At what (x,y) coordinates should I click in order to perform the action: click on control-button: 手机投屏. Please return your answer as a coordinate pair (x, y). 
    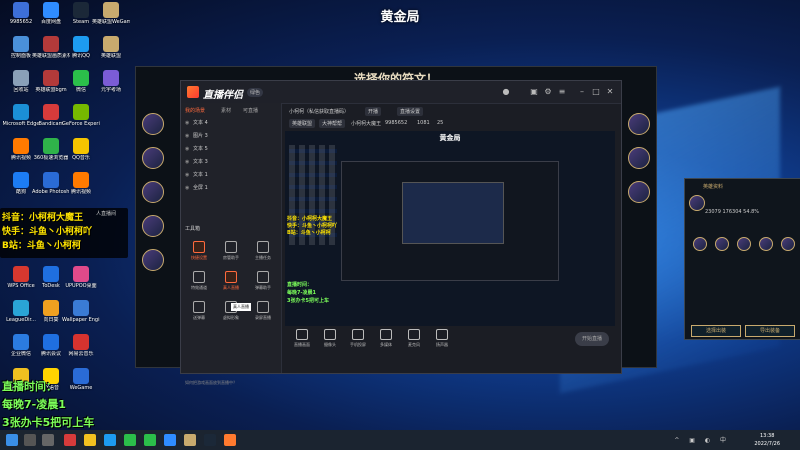
    Looking at the image, I should click on (358, 338).